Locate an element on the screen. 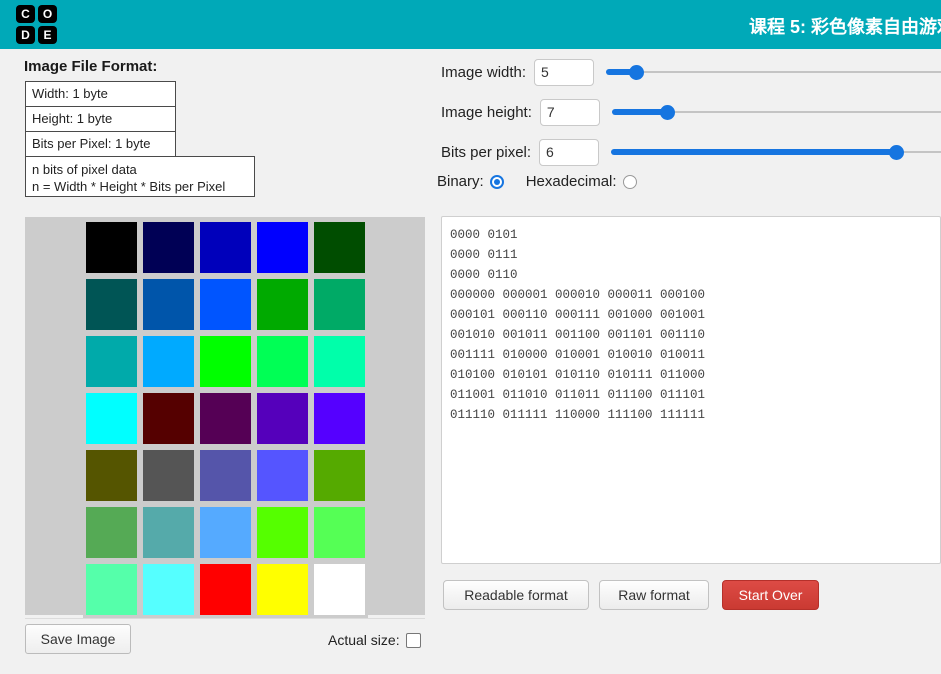 The height and width of the screenshot is (674, 941). canvas-divider is located at coordinates (225, 618).